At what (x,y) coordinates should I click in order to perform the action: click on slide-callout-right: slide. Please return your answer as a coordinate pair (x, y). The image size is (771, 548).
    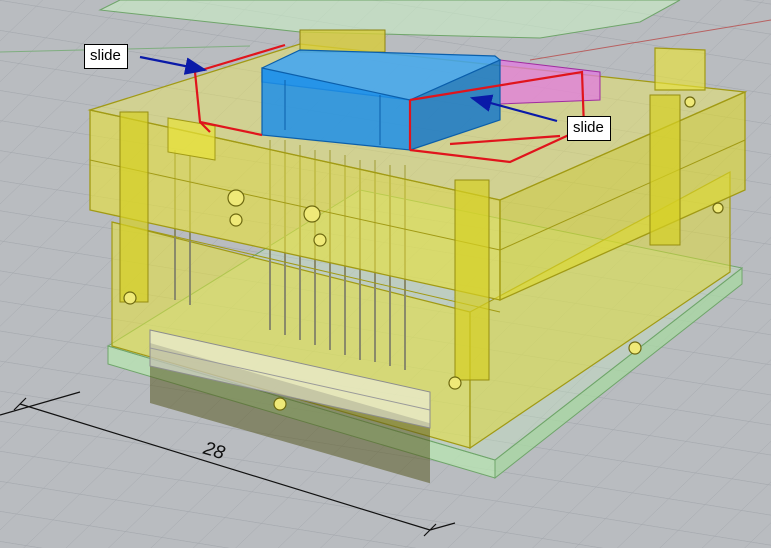
    Looking at the image, I should click on (589, 128).